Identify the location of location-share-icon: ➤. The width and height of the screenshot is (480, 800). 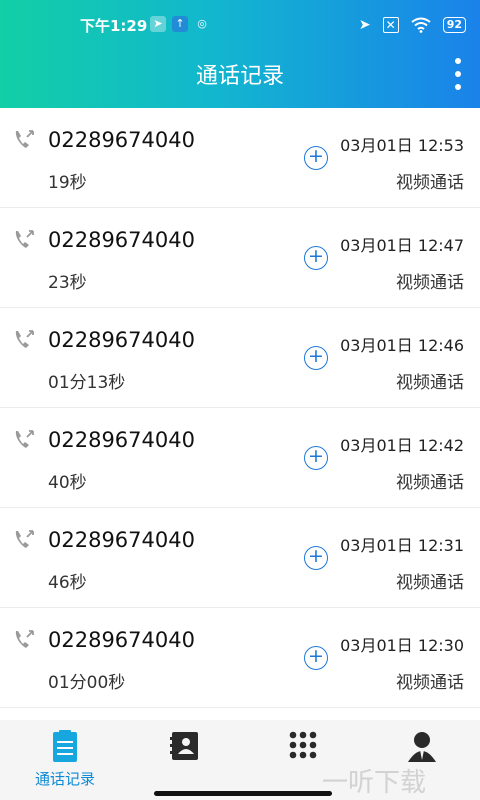
(158, 24).